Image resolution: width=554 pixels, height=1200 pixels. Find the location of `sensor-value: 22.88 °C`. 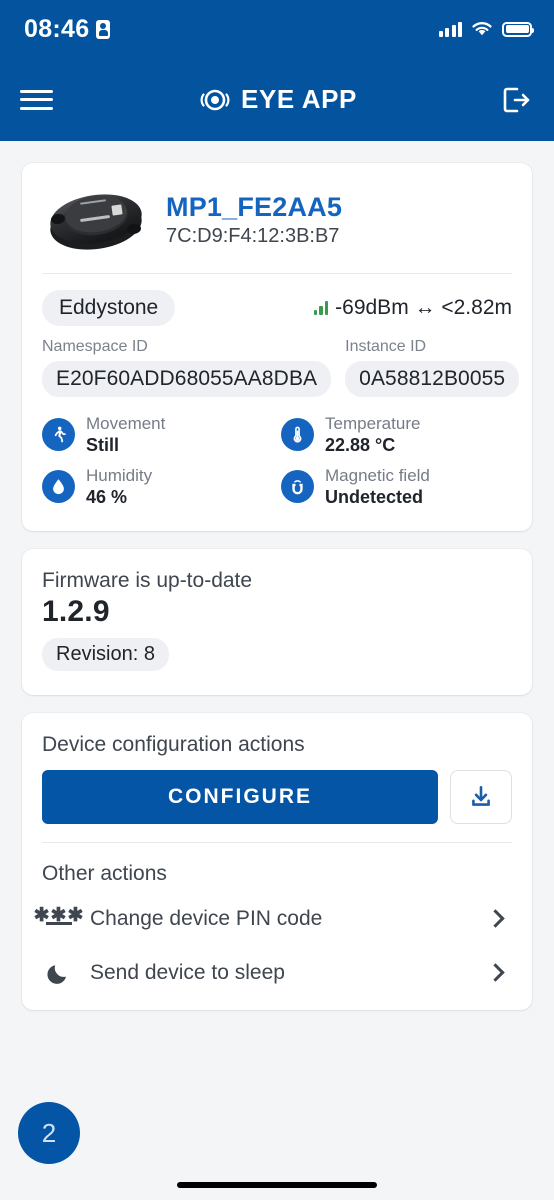

sensor-value: 22.88 °C is located at coordinates (360, 445).